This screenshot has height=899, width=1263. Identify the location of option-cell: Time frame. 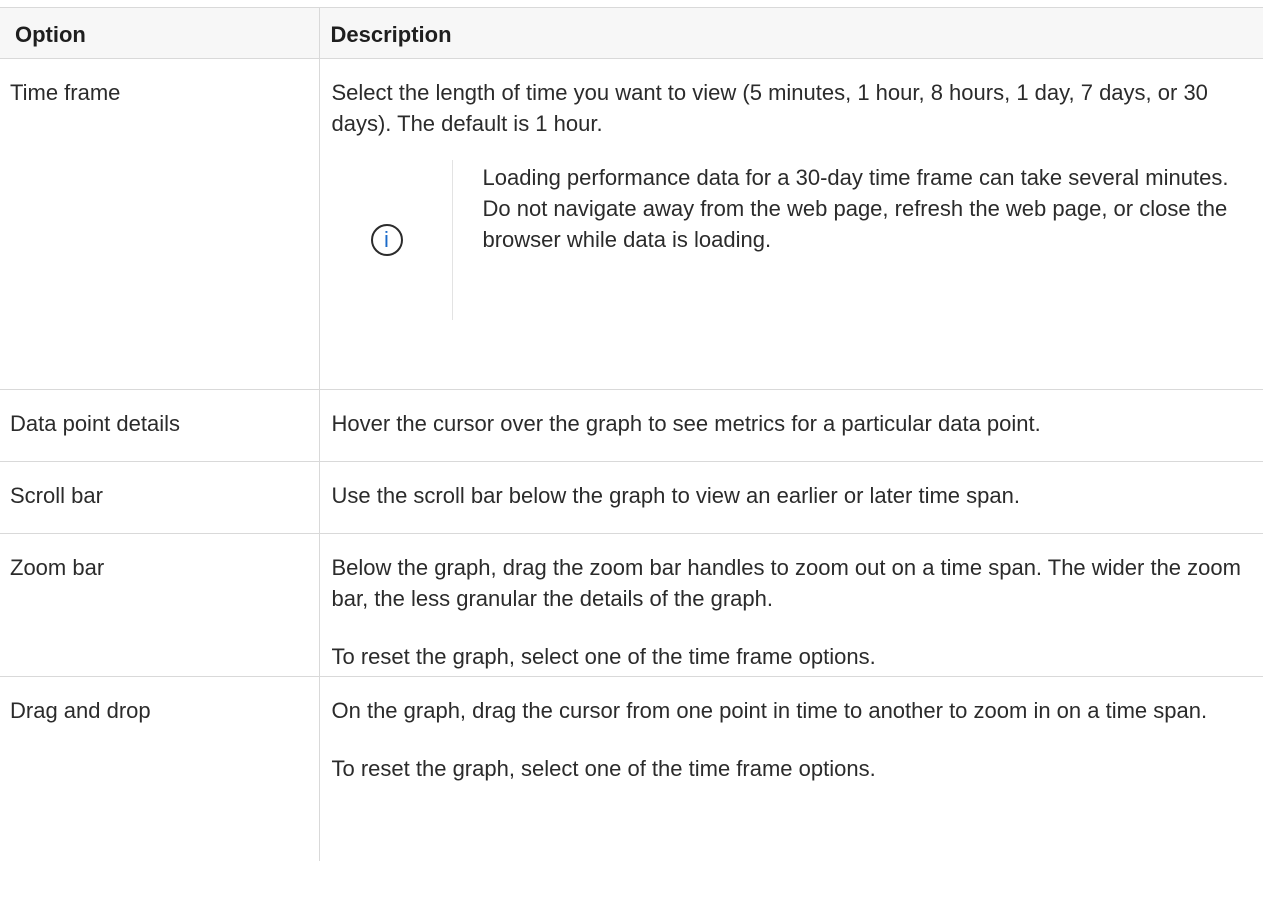
(160, 224).